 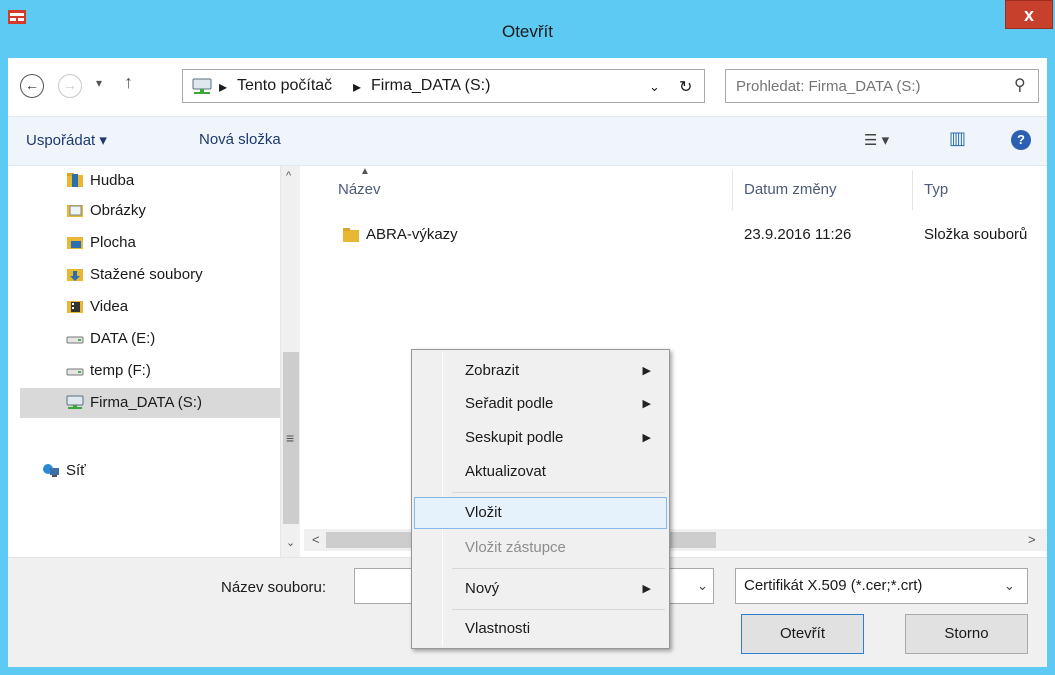 I want to click on window-title: Otevřít, so click(x=527, y=31).